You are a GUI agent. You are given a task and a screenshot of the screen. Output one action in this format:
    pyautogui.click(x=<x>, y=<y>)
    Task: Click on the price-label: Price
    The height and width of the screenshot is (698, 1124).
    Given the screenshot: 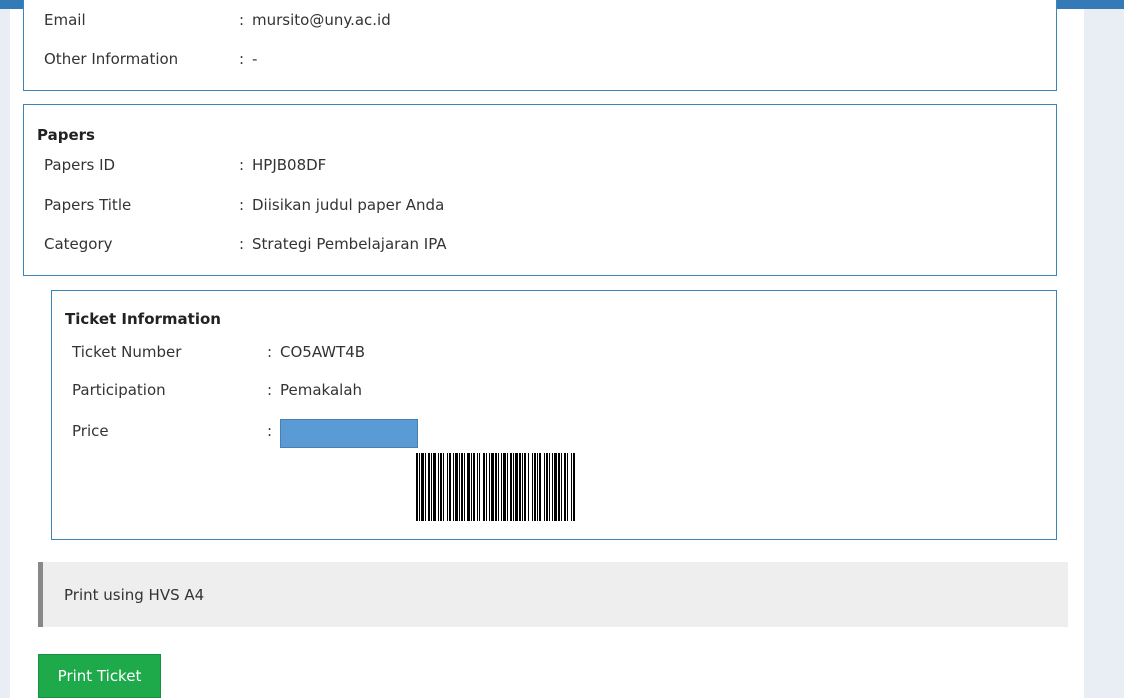 What is the action you would take?
    pyautogui.click(x=90, y=431)
    